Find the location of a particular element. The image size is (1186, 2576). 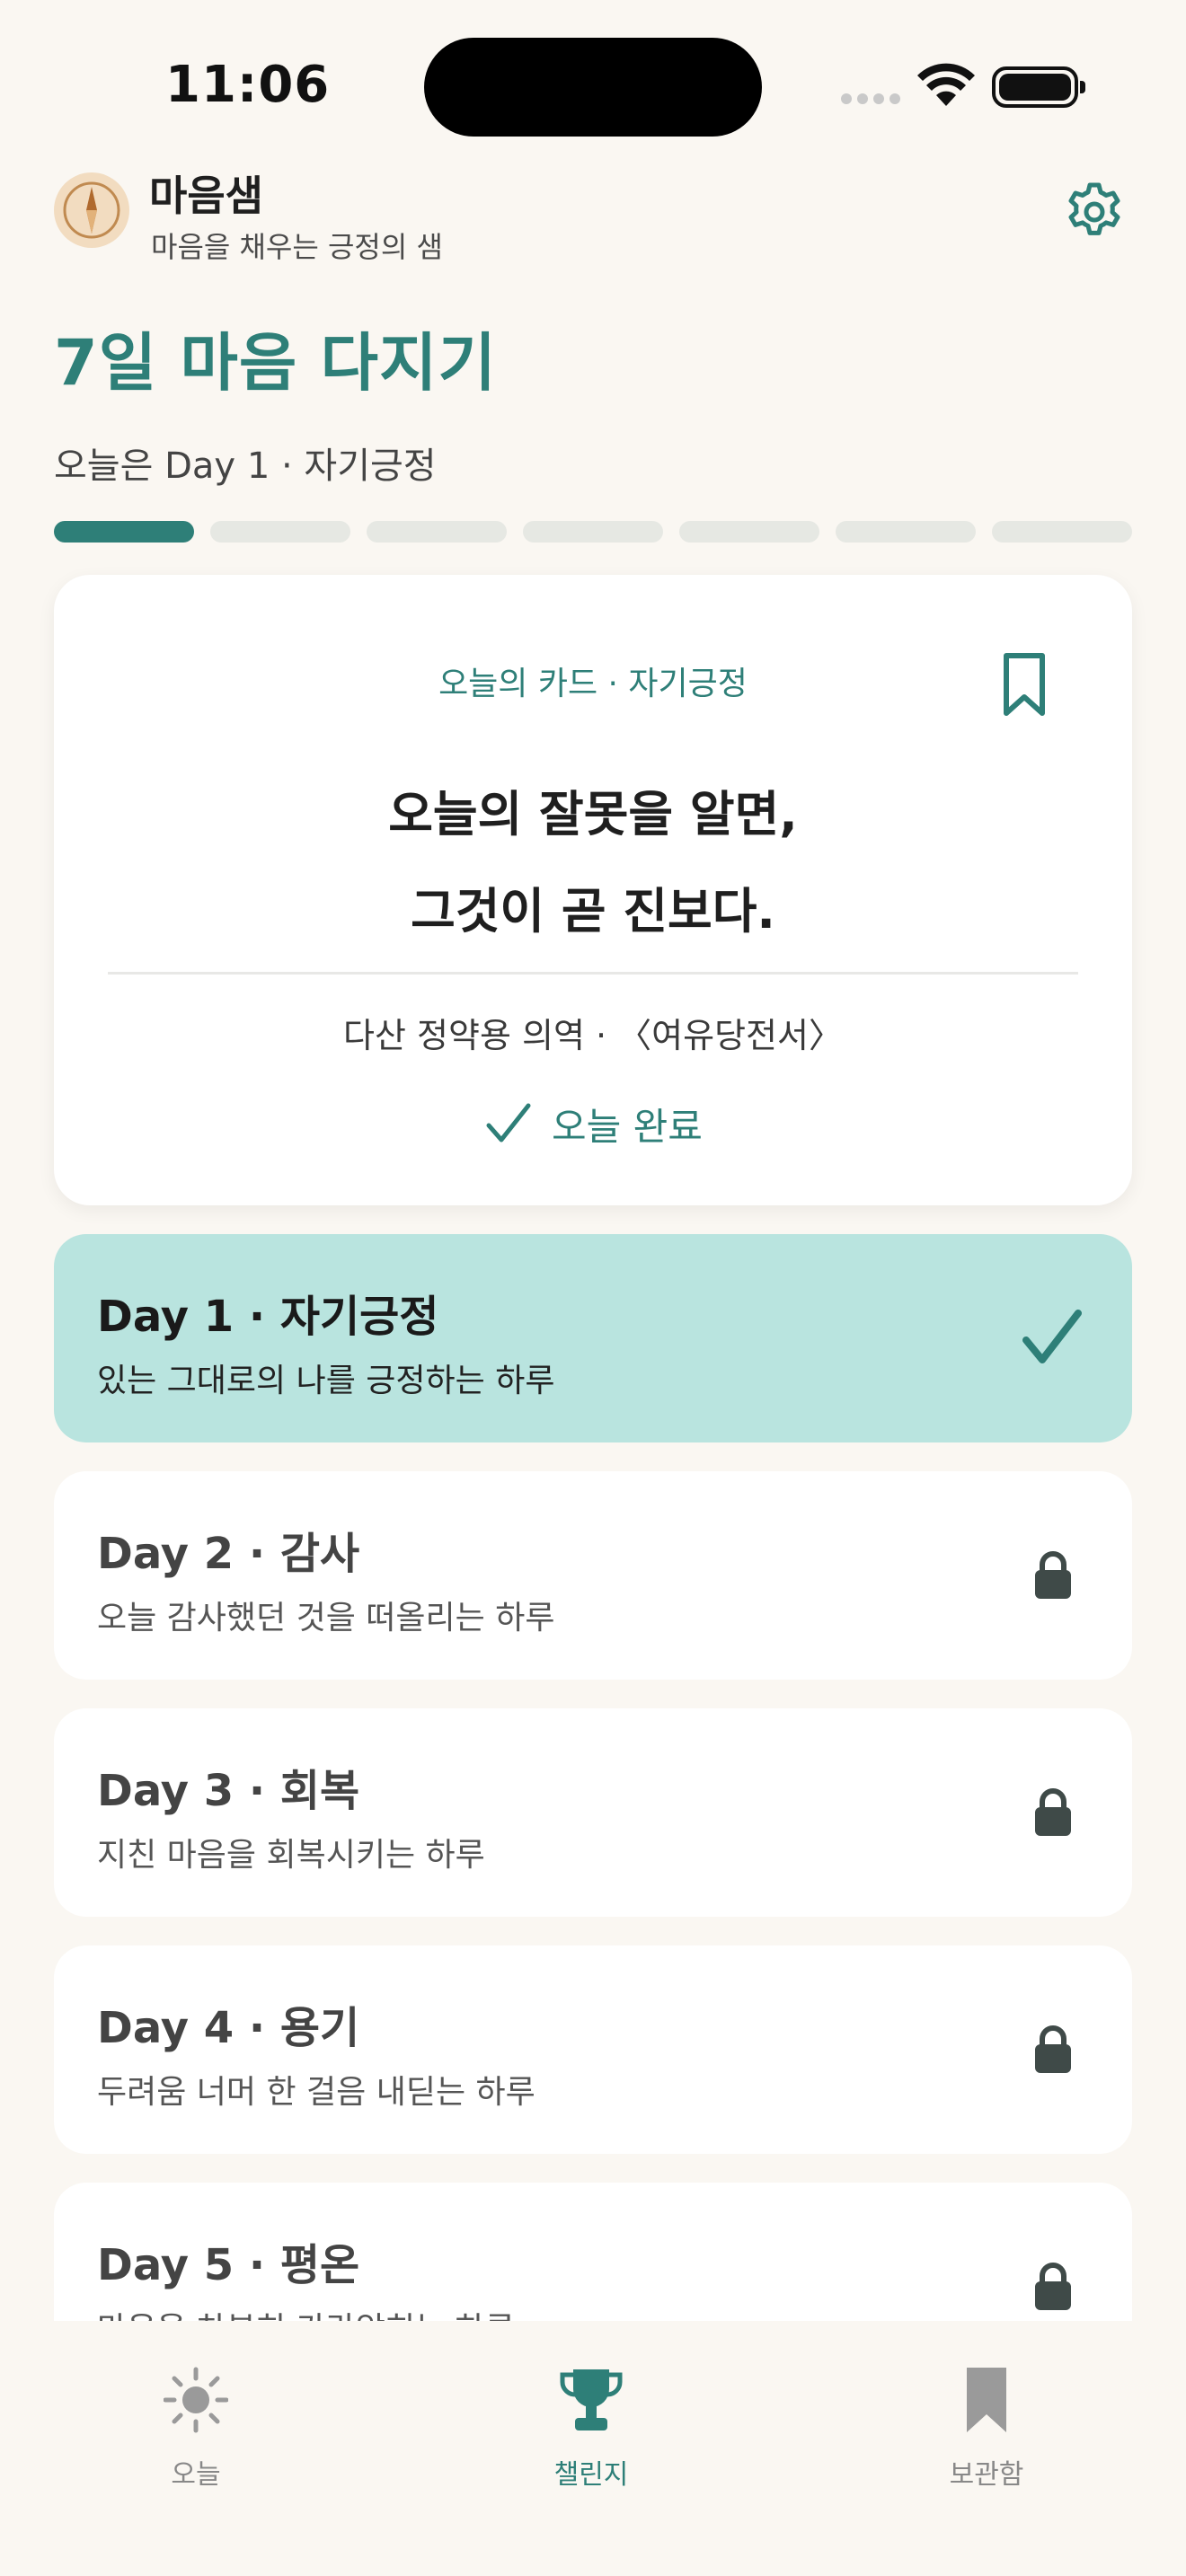

day-desc: 지친 마음을 회복시키는 하루 is located at coordinates (291, 1855).